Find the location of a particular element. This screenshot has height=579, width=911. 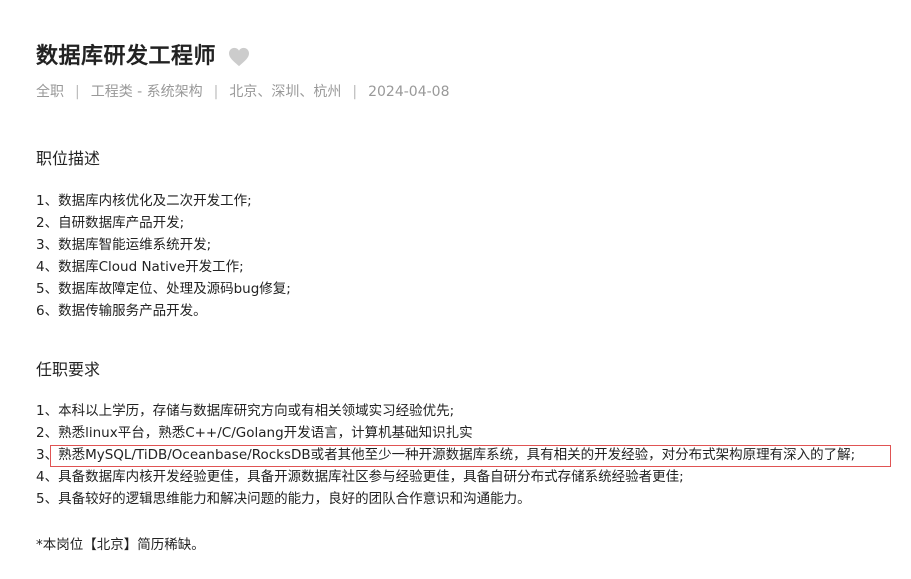

list-item: 1、数据库内核优化及二次开发工作; is located at coordinates (144, 201).